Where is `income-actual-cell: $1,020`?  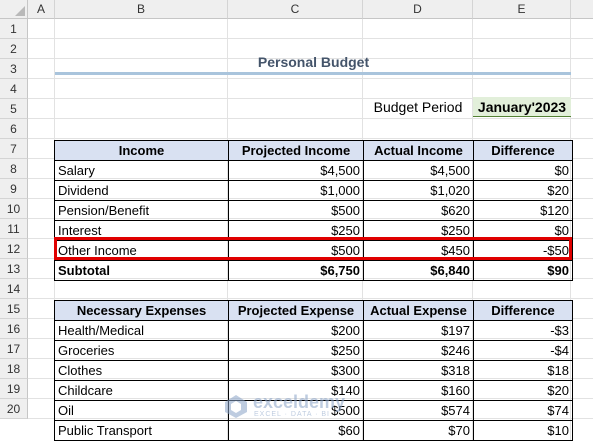
income-actual-cell: $1,020 is located at coordinates (418, 190).